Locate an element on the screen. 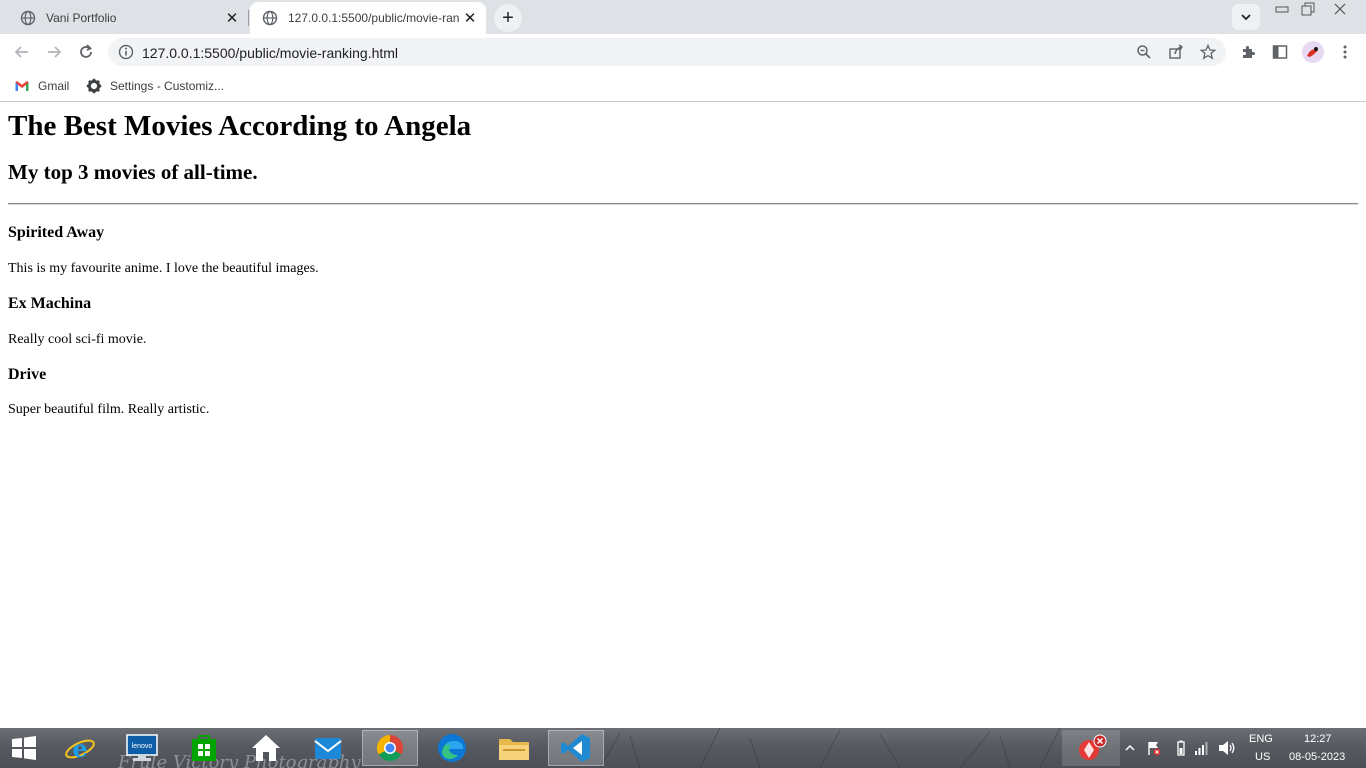  taskbar-lenovo: lenovo is located at coordinates (142, 748).